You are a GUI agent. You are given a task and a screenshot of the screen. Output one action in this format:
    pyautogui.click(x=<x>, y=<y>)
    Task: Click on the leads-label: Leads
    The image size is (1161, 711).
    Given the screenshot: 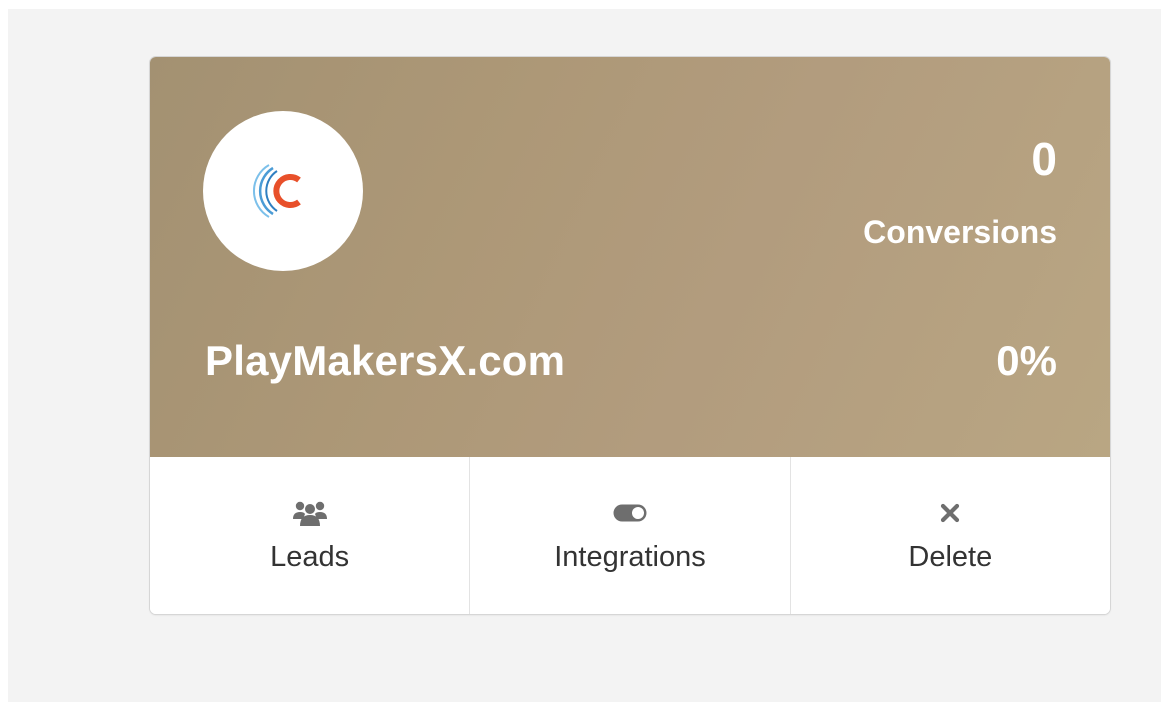 What is the action you would take?
    pyautogui.click(x=310, y=557)
    